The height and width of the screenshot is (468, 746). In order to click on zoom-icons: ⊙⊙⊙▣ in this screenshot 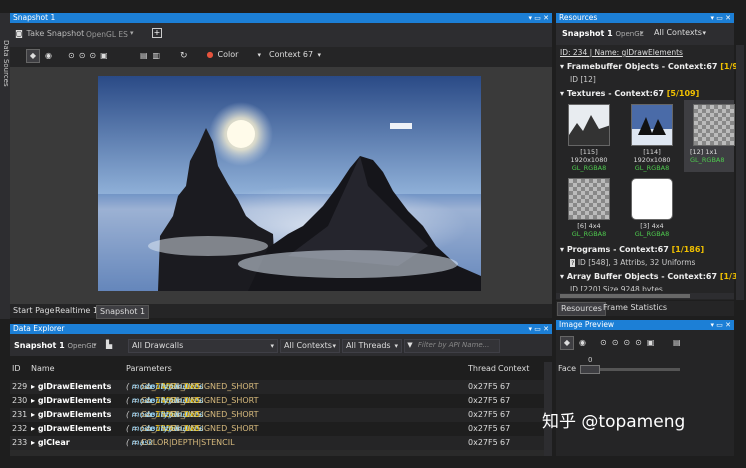, I will do `click(90, 55)`.